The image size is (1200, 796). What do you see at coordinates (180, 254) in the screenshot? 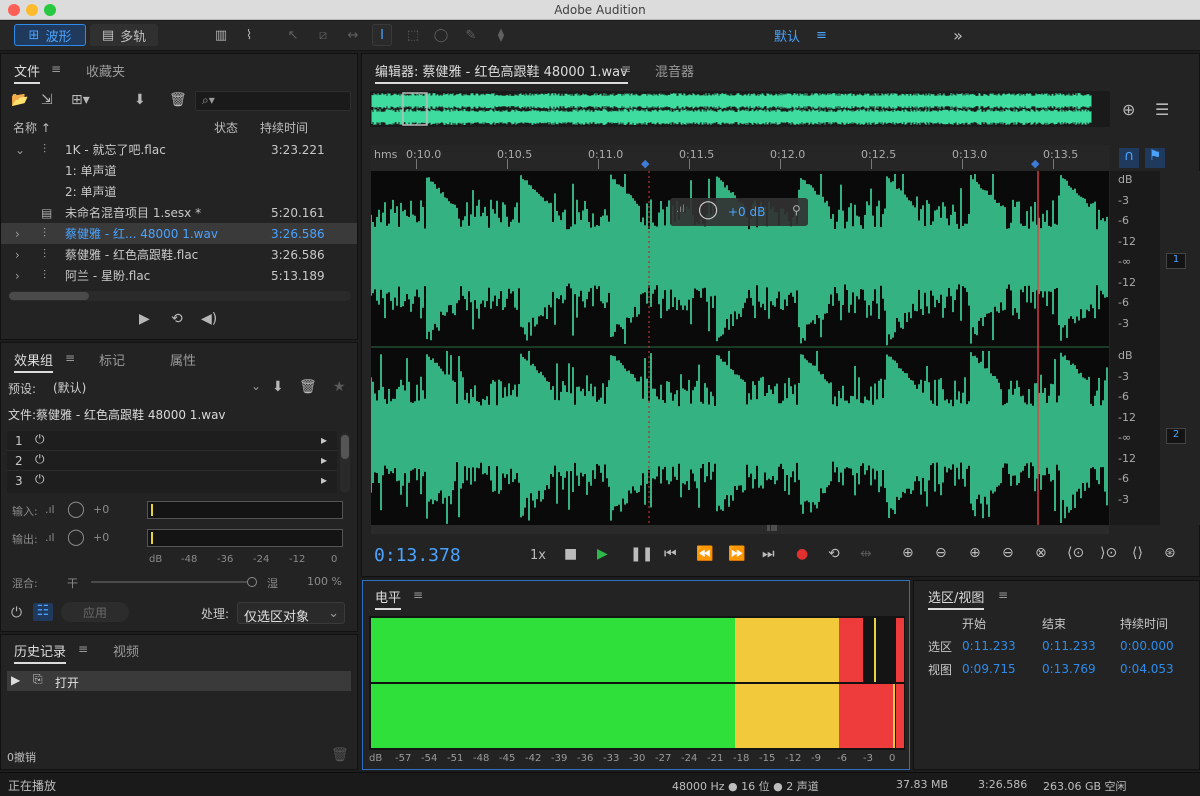
I see `list-item: › ⫶ 蔡健雅 - 红色高跟鞋.flac 3:26.586` at bounding box center [180, 254].